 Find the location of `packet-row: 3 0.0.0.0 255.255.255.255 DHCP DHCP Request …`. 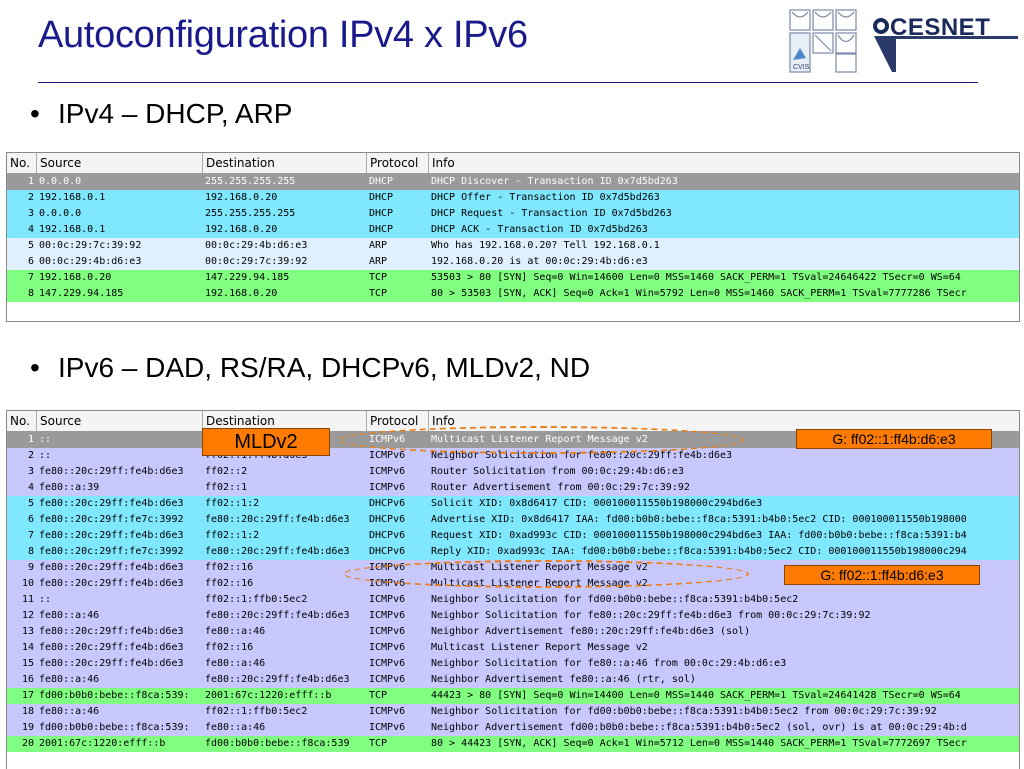

packet-row: 3 0.0.0.0 255.255.255.255 DHCP DHCP Request … is located at coordinates (513, 214).